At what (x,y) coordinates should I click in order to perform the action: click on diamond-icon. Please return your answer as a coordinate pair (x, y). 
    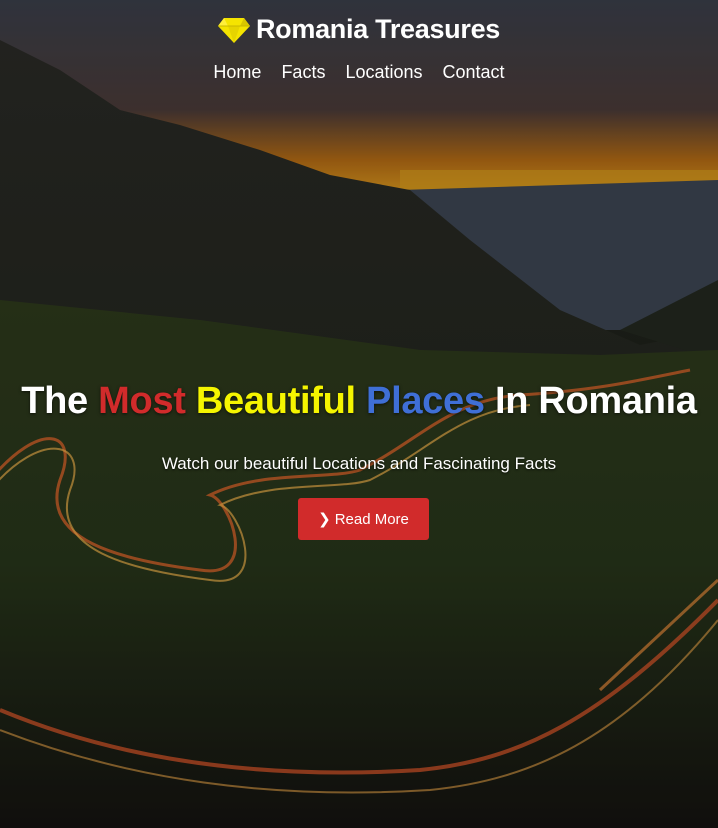
    Looking at the image, I should click on (233, 30).